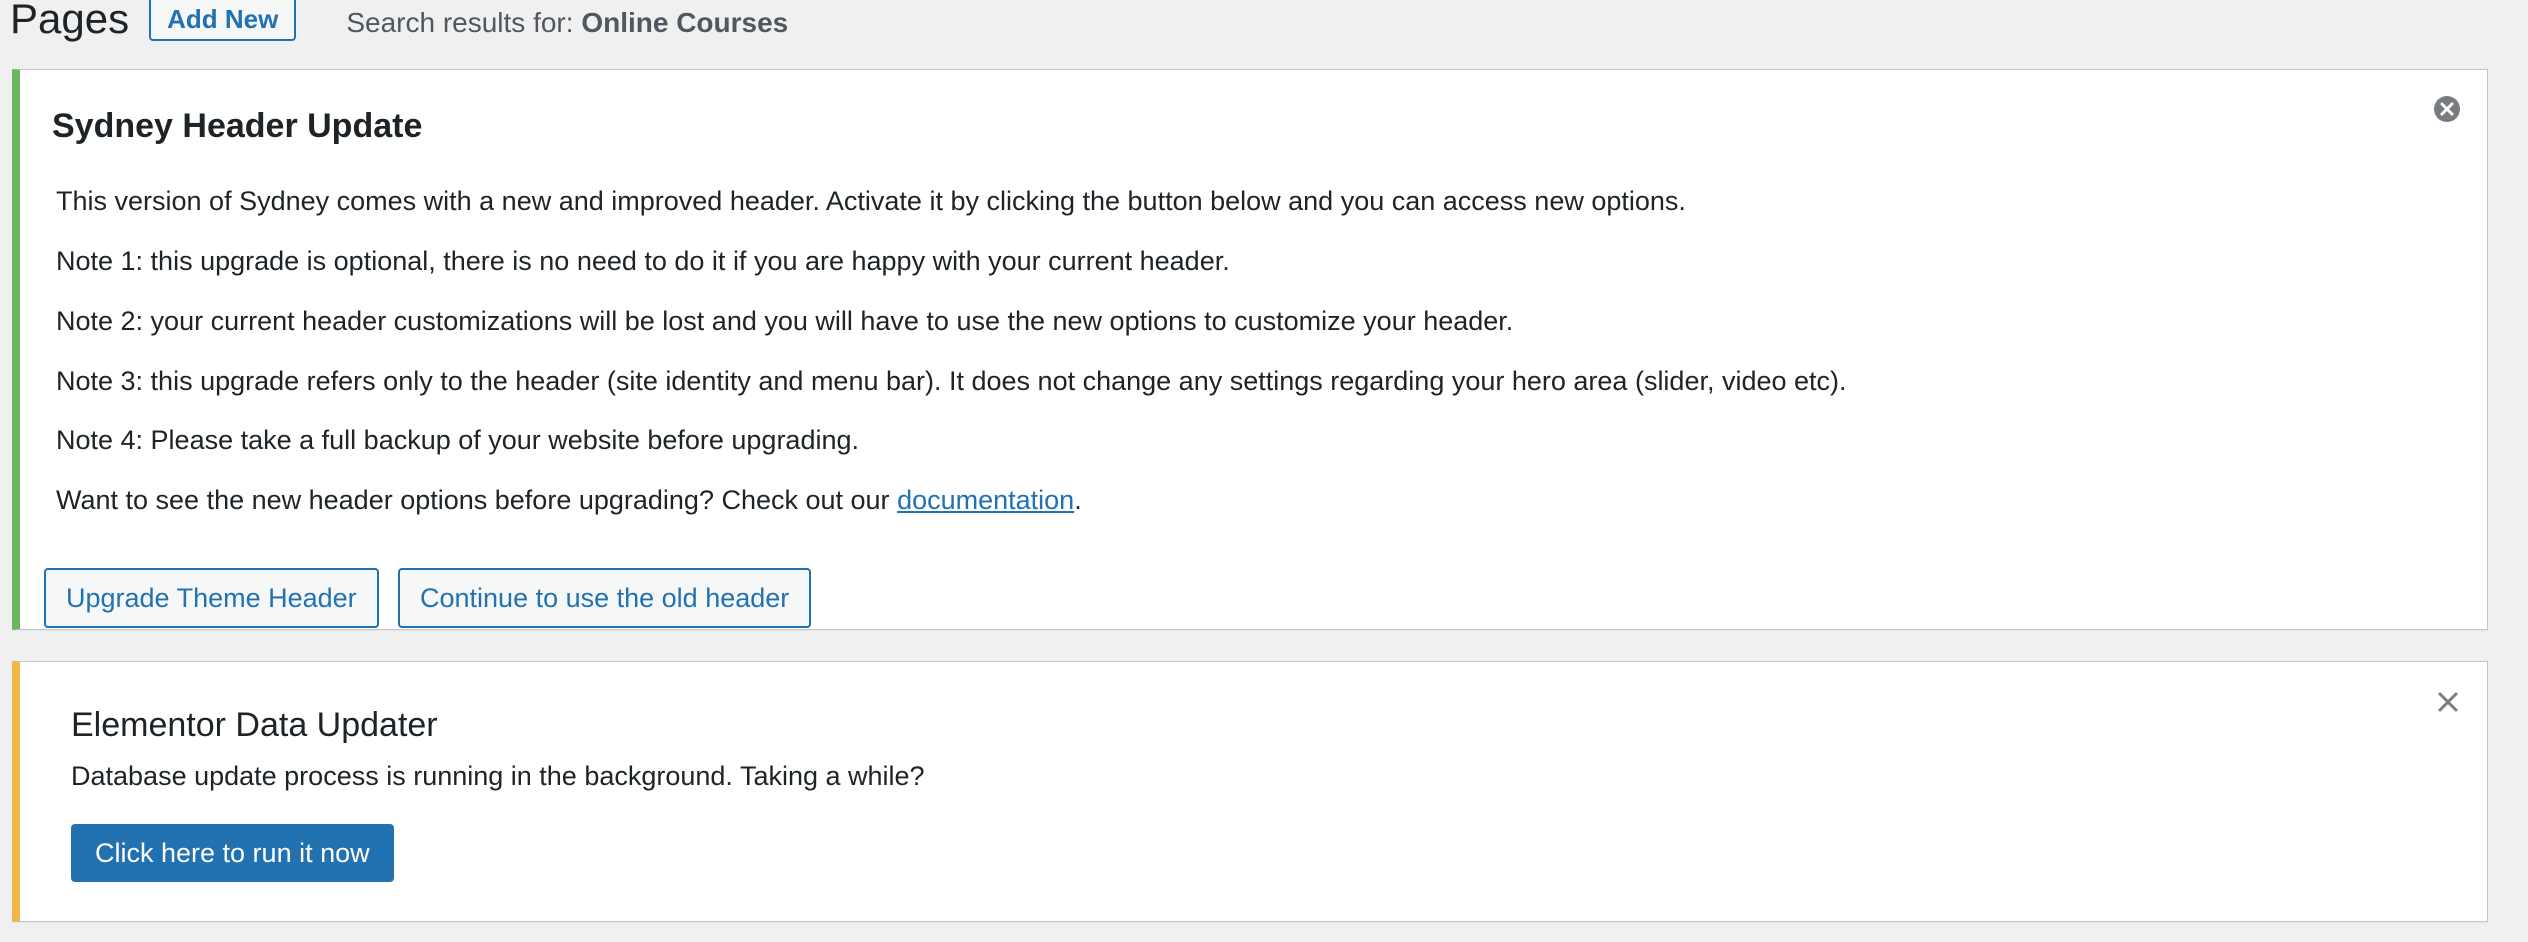  I want to click on search-results-prefix: Search results for:, so click(464, 22).